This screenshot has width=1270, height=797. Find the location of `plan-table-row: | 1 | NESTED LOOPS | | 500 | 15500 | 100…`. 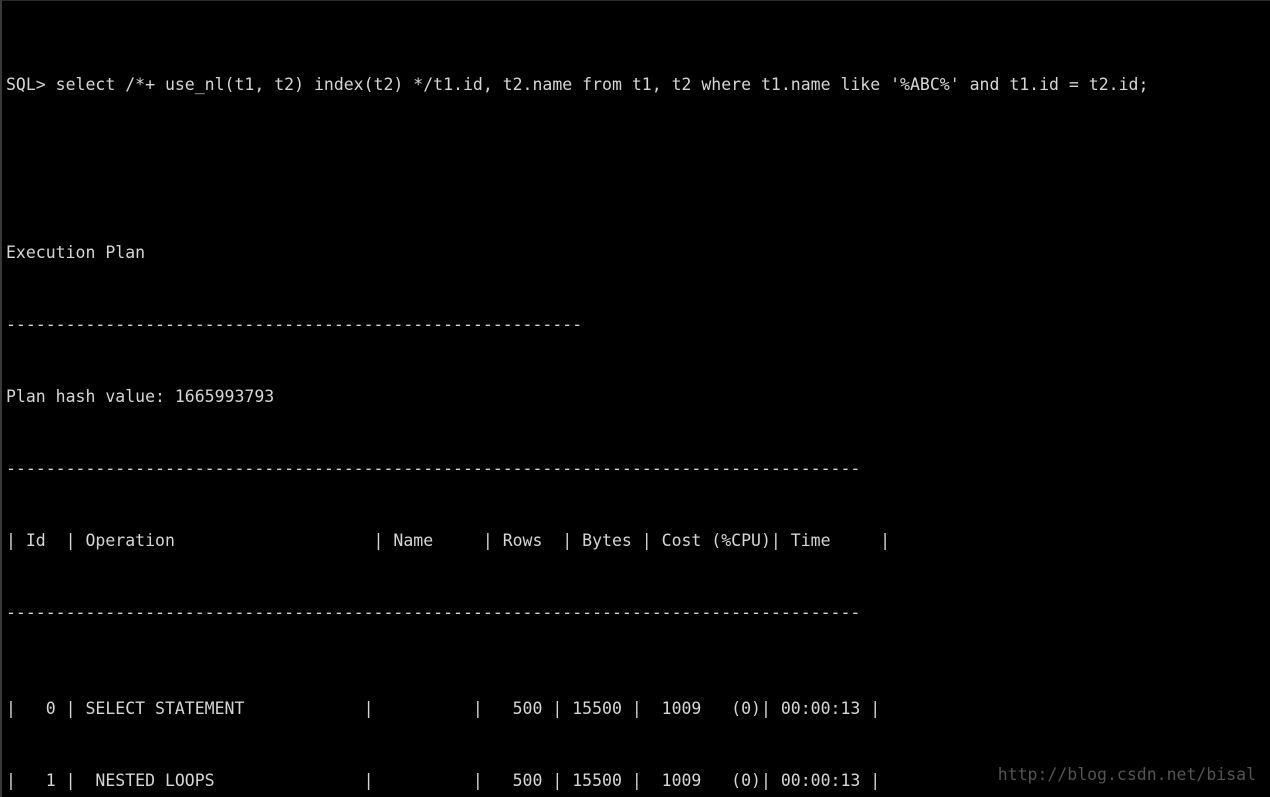

plan-table-row: | 1 | NESTED LOOPS | | 500 | 15500 | 100… is located at coordinates (443, 780).